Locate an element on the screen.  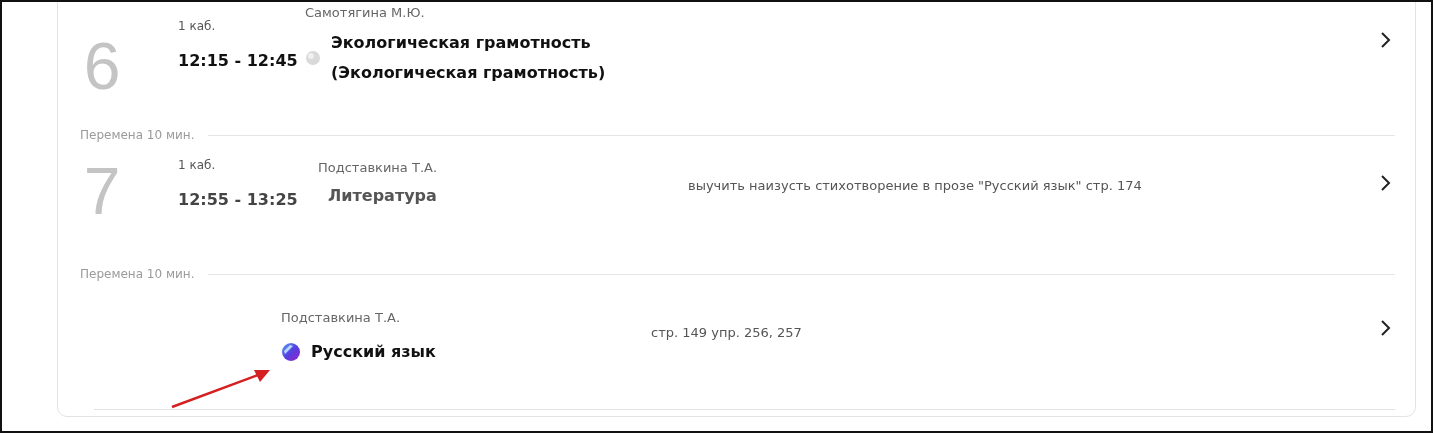
lesson-time: 12:15 - 12:45 is located at coordinates (238, 60).